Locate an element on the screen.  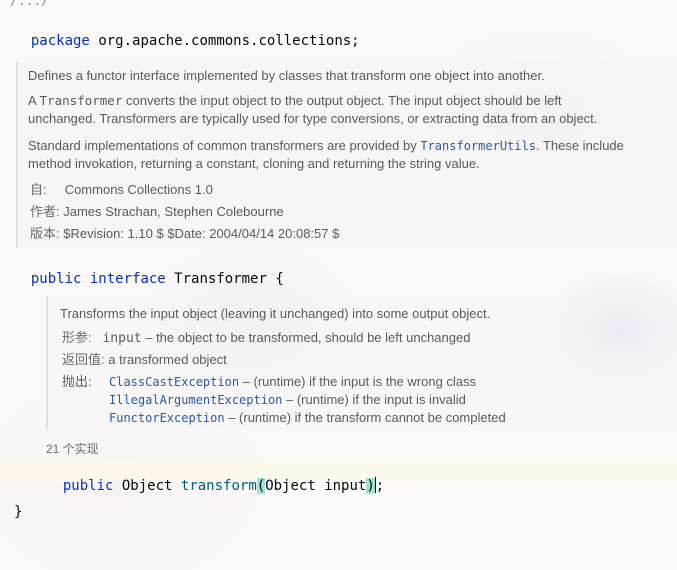
semicolon: ; is located at coordinates (380, 486).